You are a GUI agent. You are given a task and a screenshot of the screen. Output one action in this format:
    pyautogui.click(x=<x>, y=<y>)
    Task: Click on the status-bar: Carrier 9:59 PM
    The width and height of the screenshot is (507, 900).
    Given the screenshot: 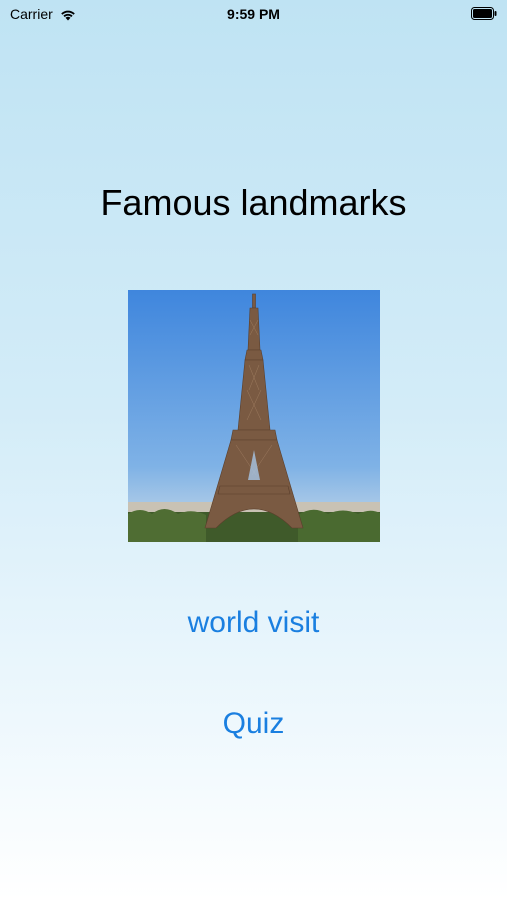 What is the action you would take?
    pyautogui.click(x=253, y=14)
    